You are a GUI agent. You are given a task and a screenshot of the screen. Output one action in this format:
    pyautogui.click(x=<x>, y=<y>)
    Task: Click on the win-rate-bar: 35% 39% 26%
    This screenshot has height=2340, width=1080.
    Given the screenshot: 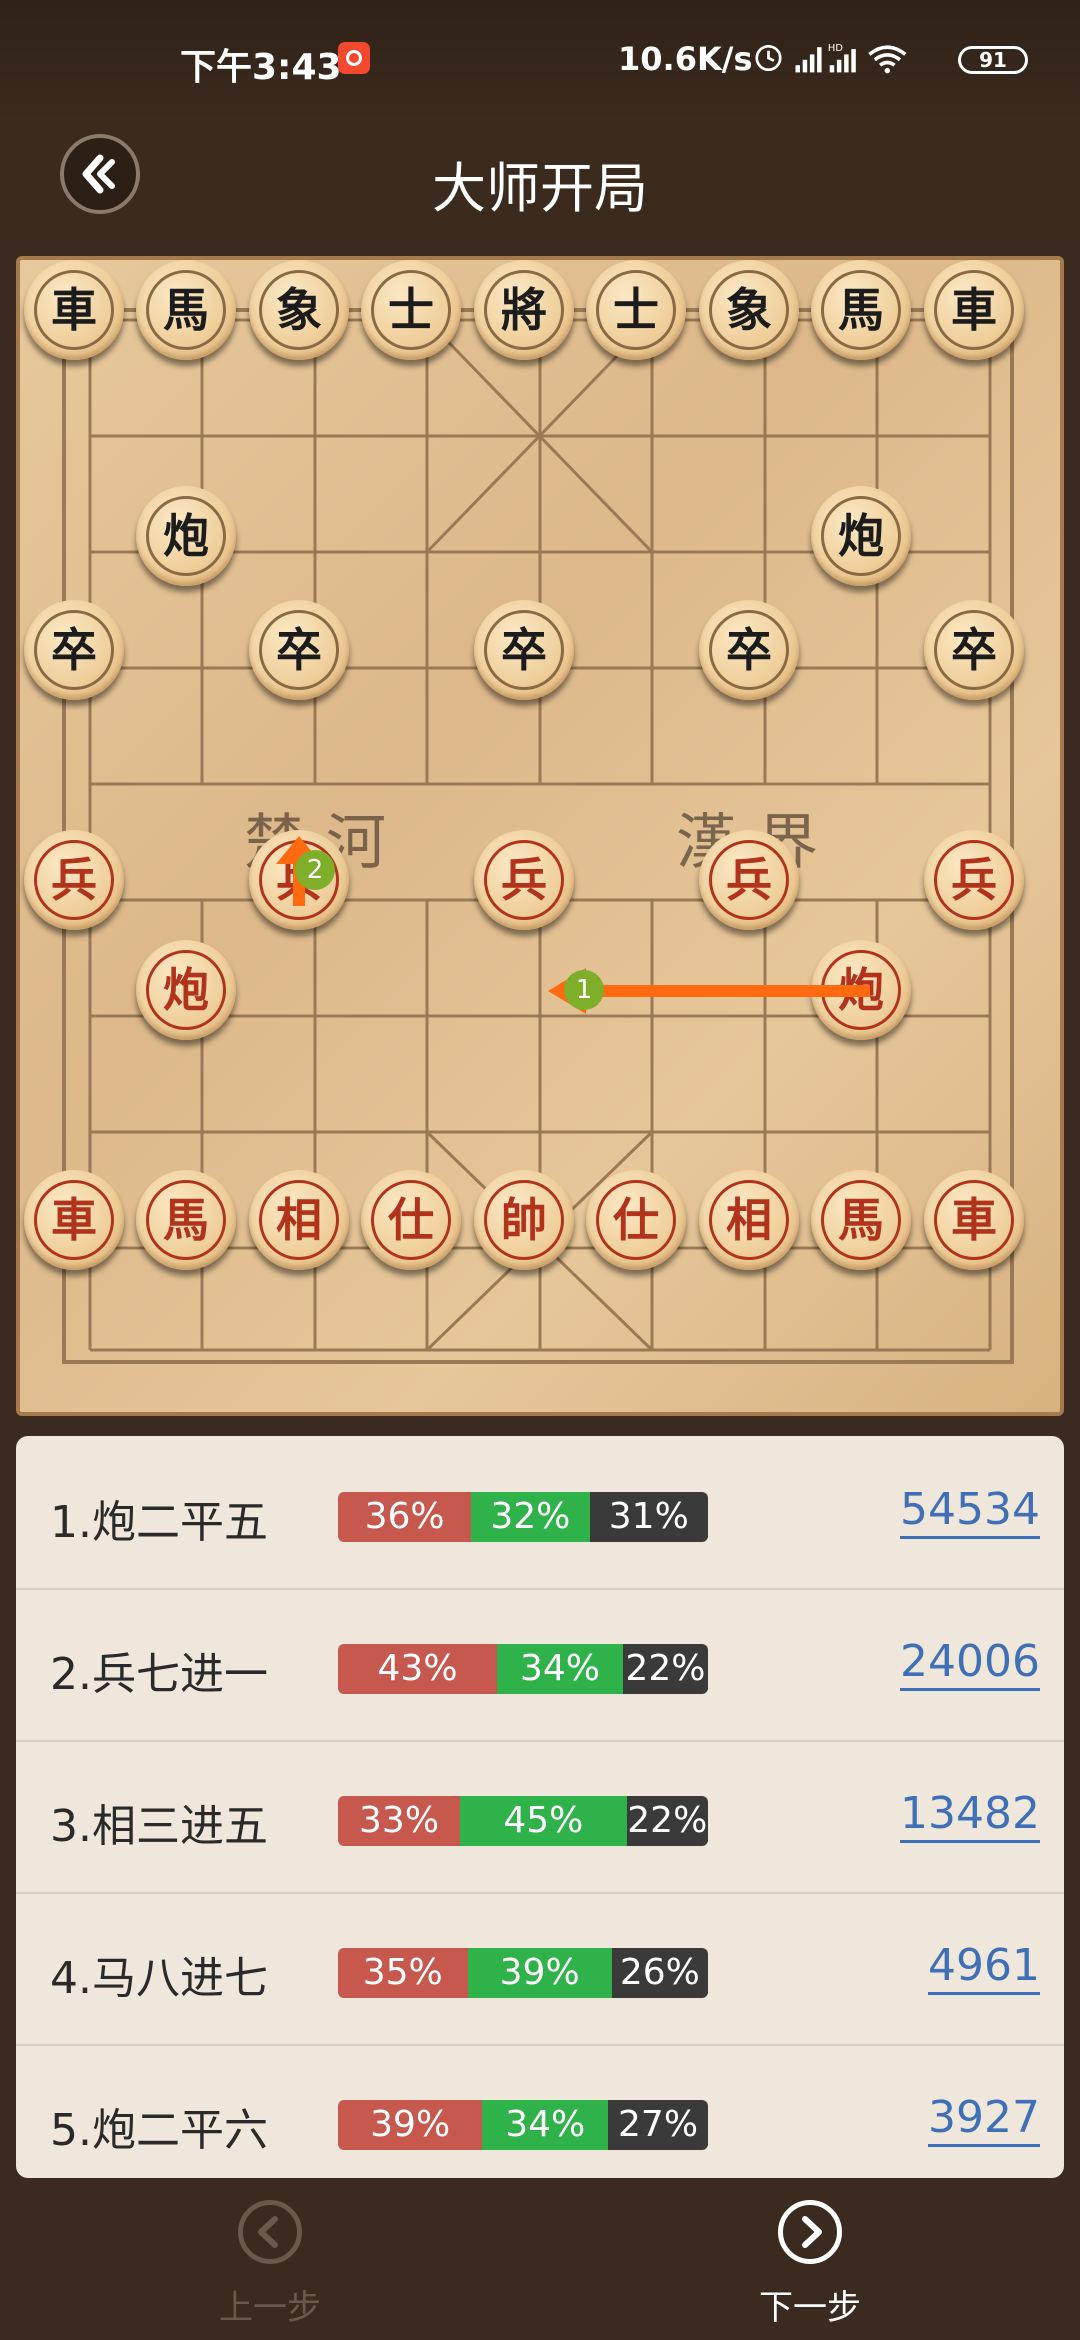 What is the action you would take?
    pyautogui.click(x=523, y=1973)
    